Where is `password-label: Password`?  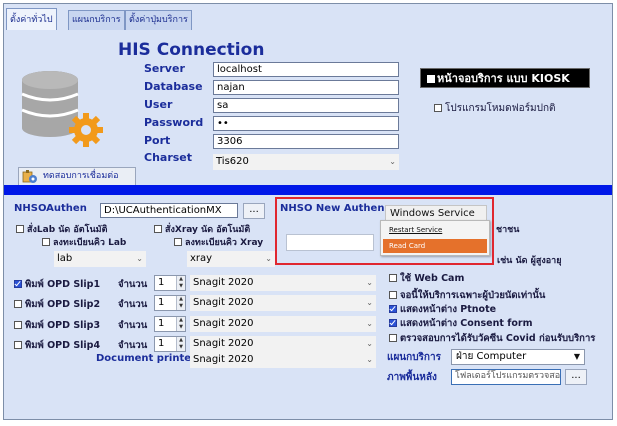
password-label: Password is located at coordinates (174, 122).